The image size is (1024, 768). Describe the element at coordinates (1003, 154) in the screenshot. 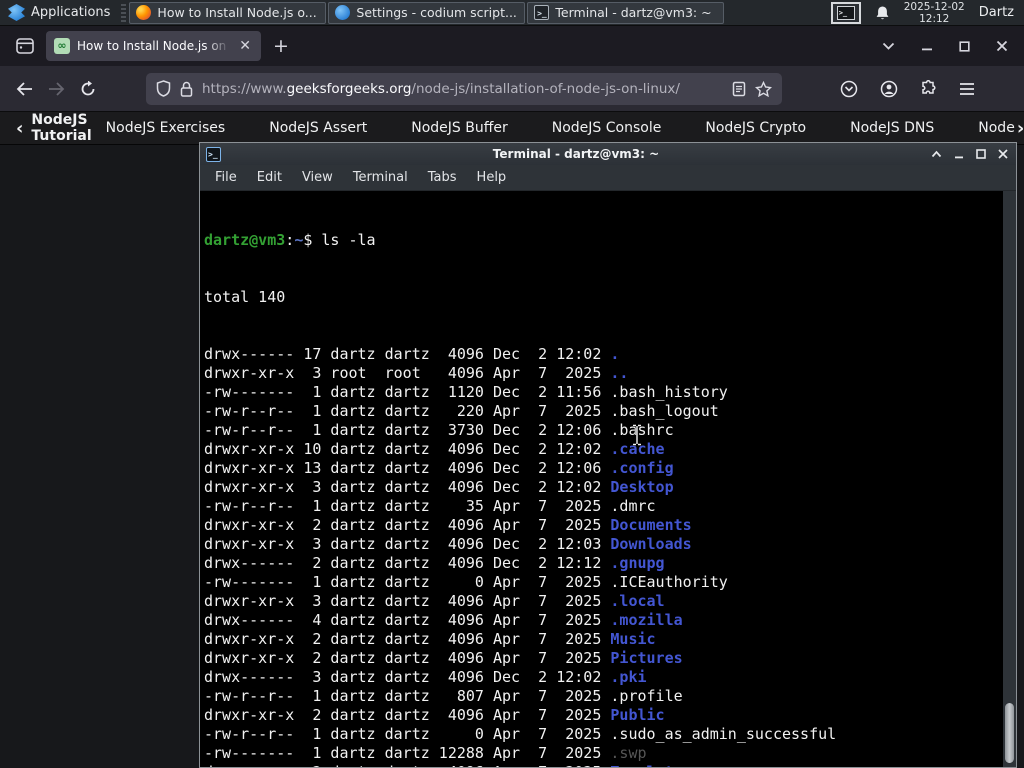

I see `terminal-close-button` at that location.